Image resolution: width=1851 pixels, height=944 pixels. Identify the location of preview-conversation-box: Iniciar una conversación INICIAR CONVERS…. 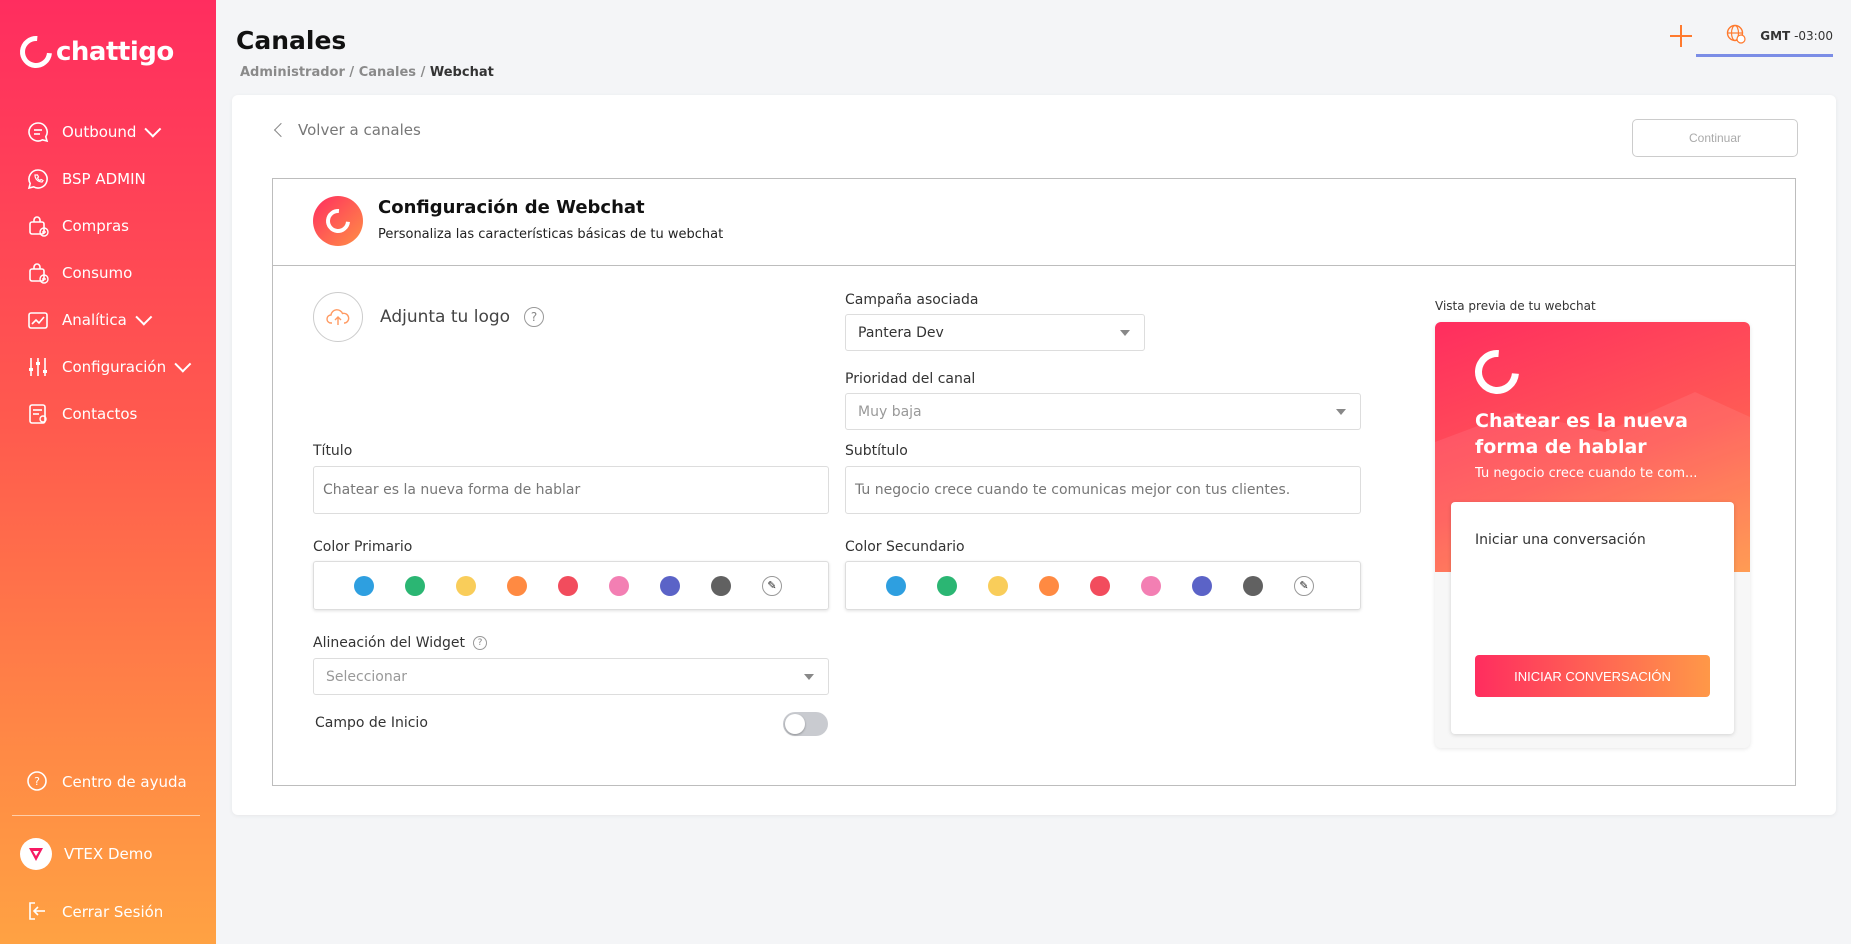
(1592, 618).